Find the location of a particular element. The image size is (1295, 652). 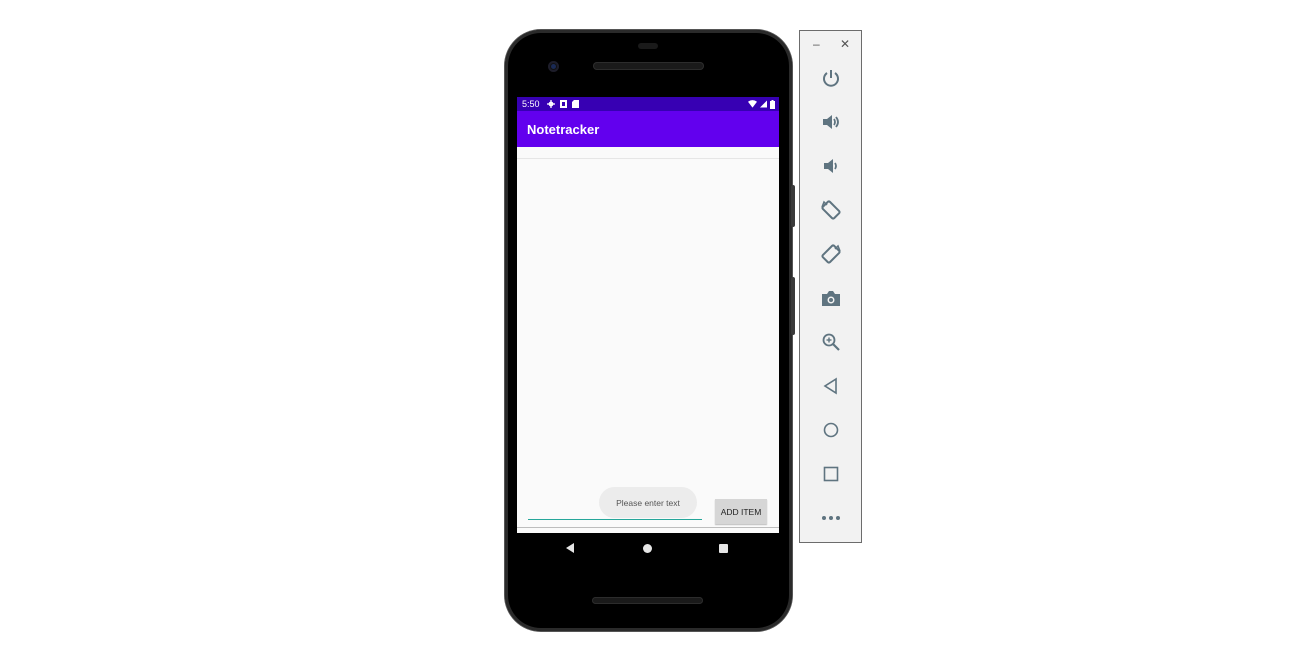

status-system-icons is located at coordinates (761, 104).